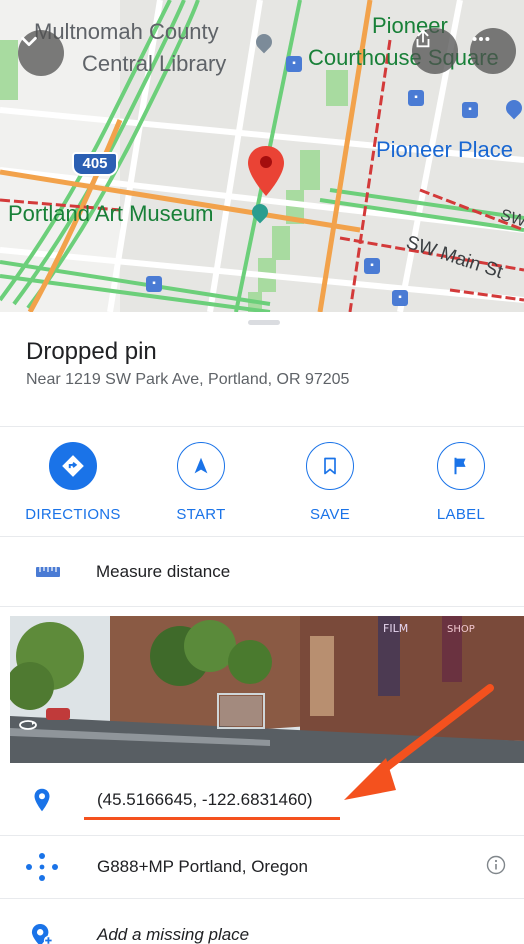  I want to click on ruler-icon, so click(48, 572).